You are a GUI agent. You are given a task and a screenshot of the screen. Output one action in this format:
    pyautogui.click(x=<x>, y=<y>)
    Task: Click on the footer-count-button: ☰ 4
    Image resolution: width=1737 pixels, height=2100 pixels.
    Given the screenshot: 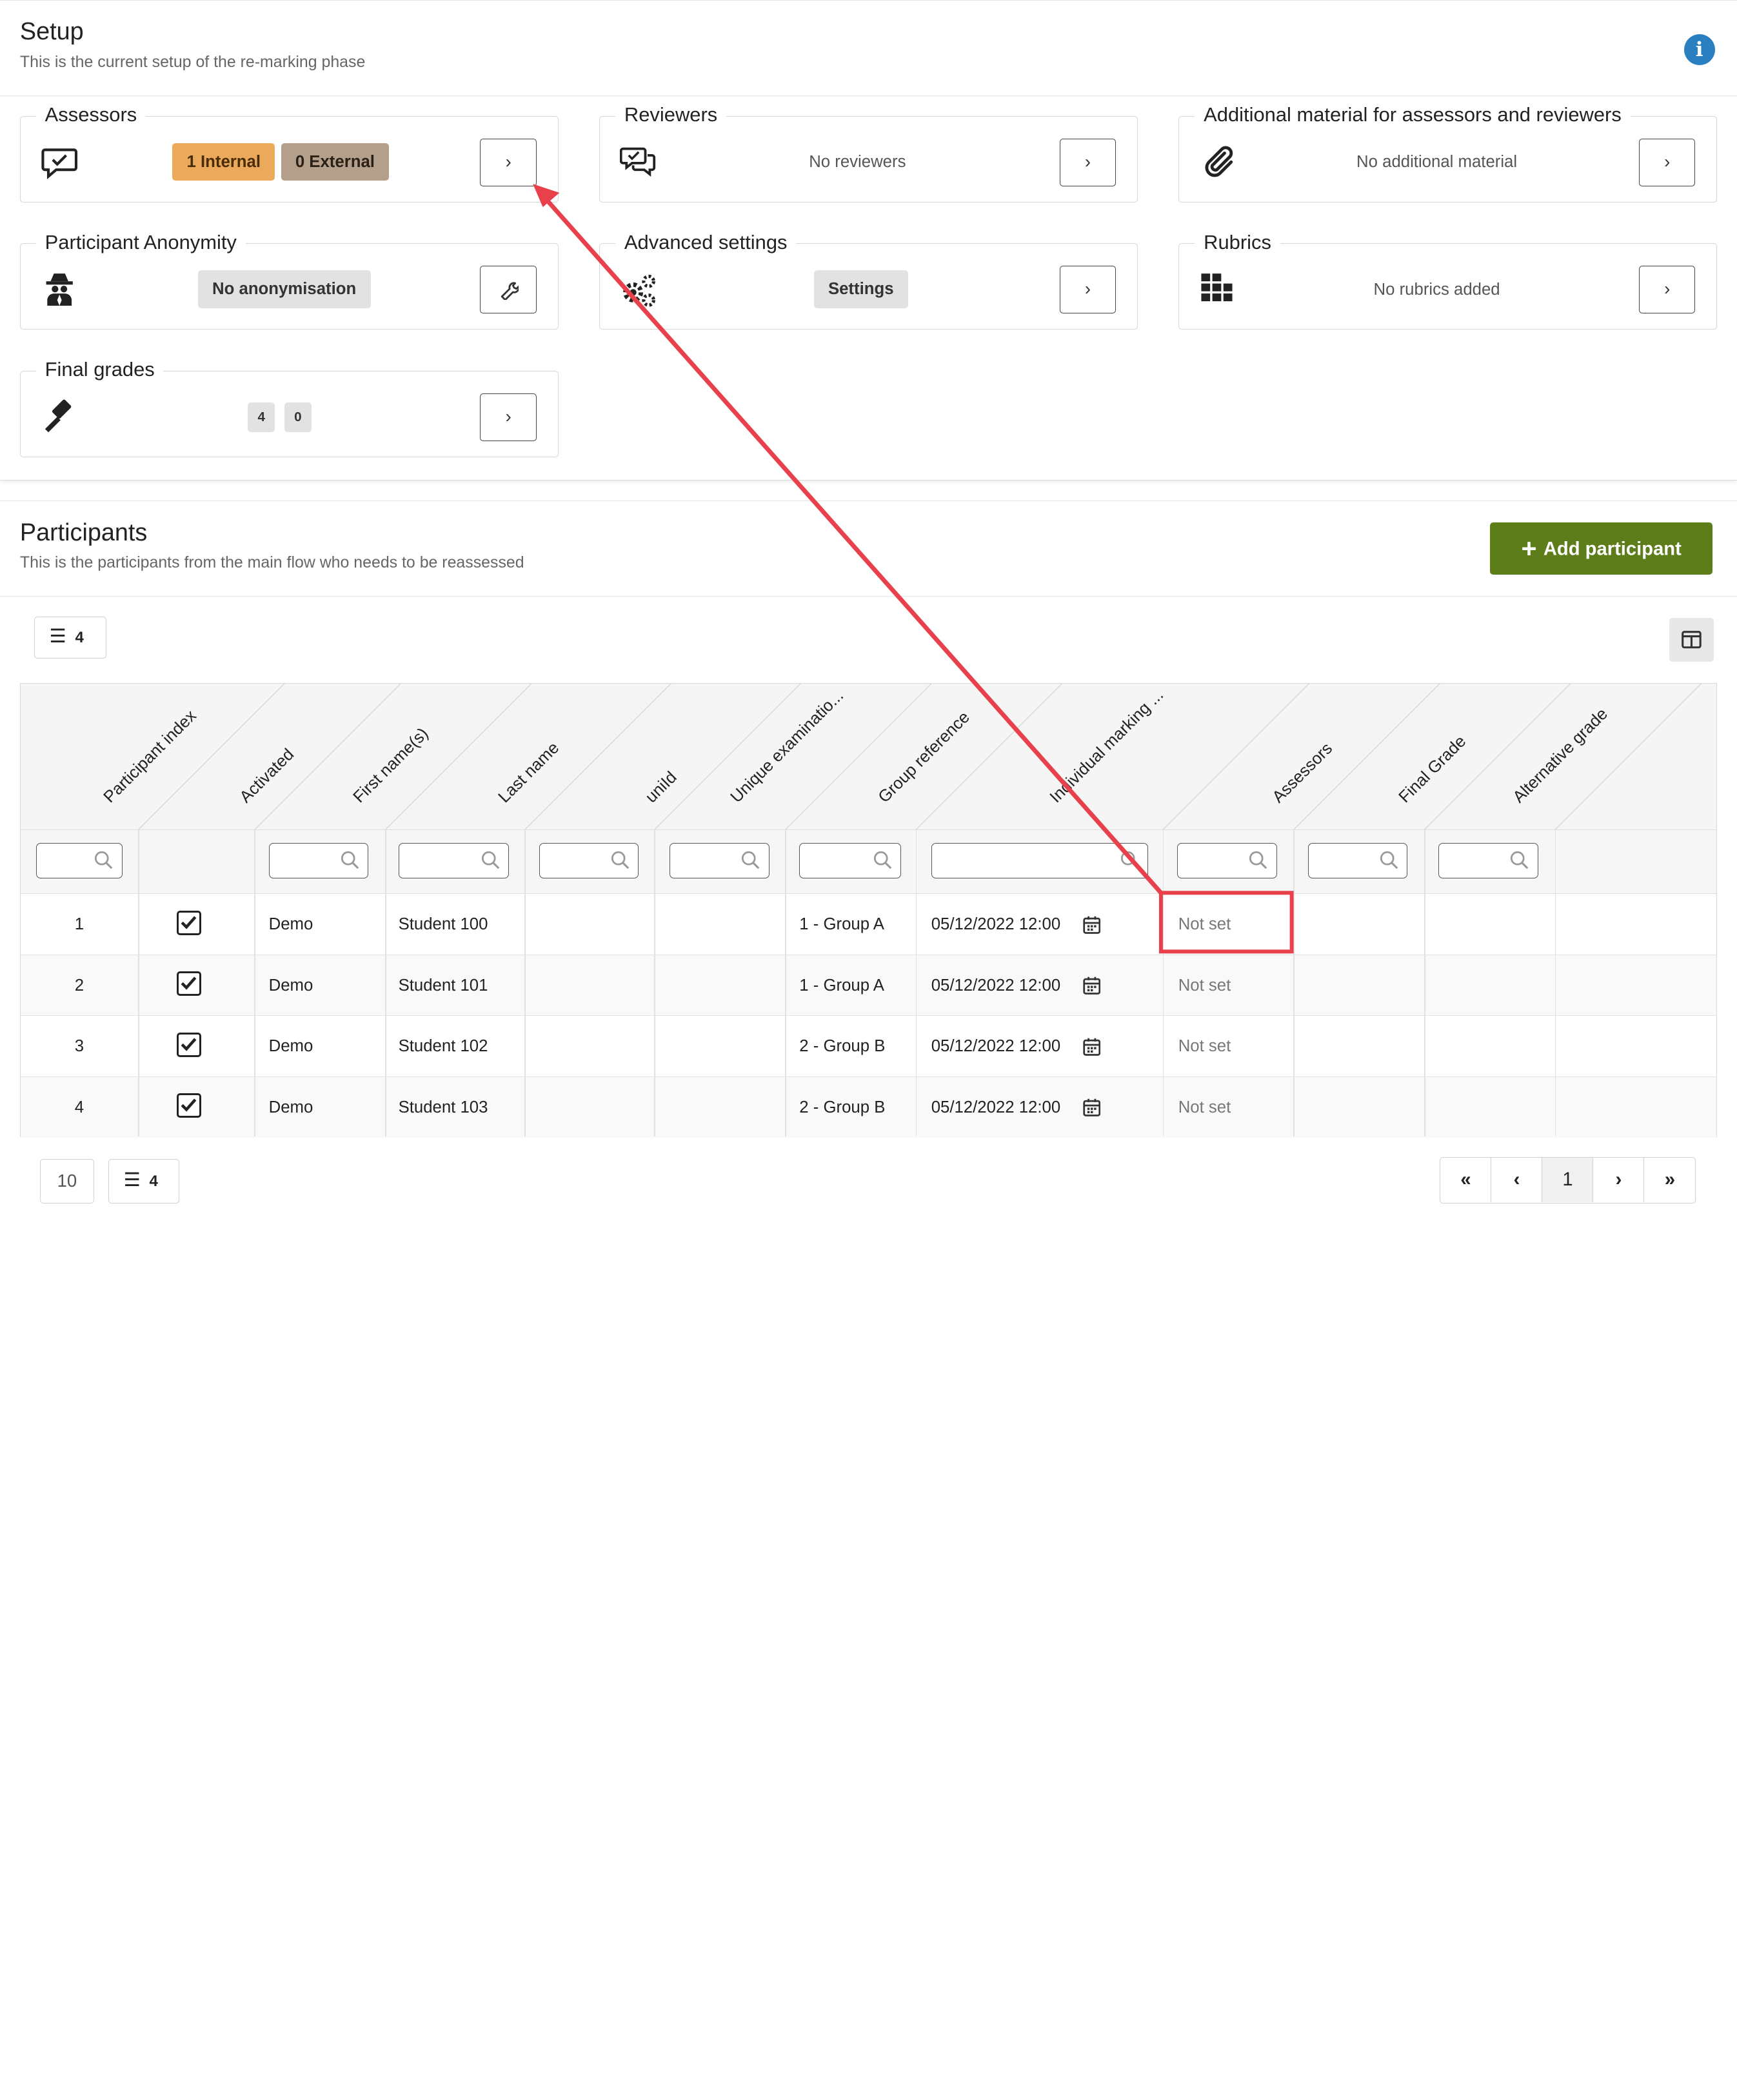 What is the action you would take?
    pyautogui.click(x=144, y=1182)
    